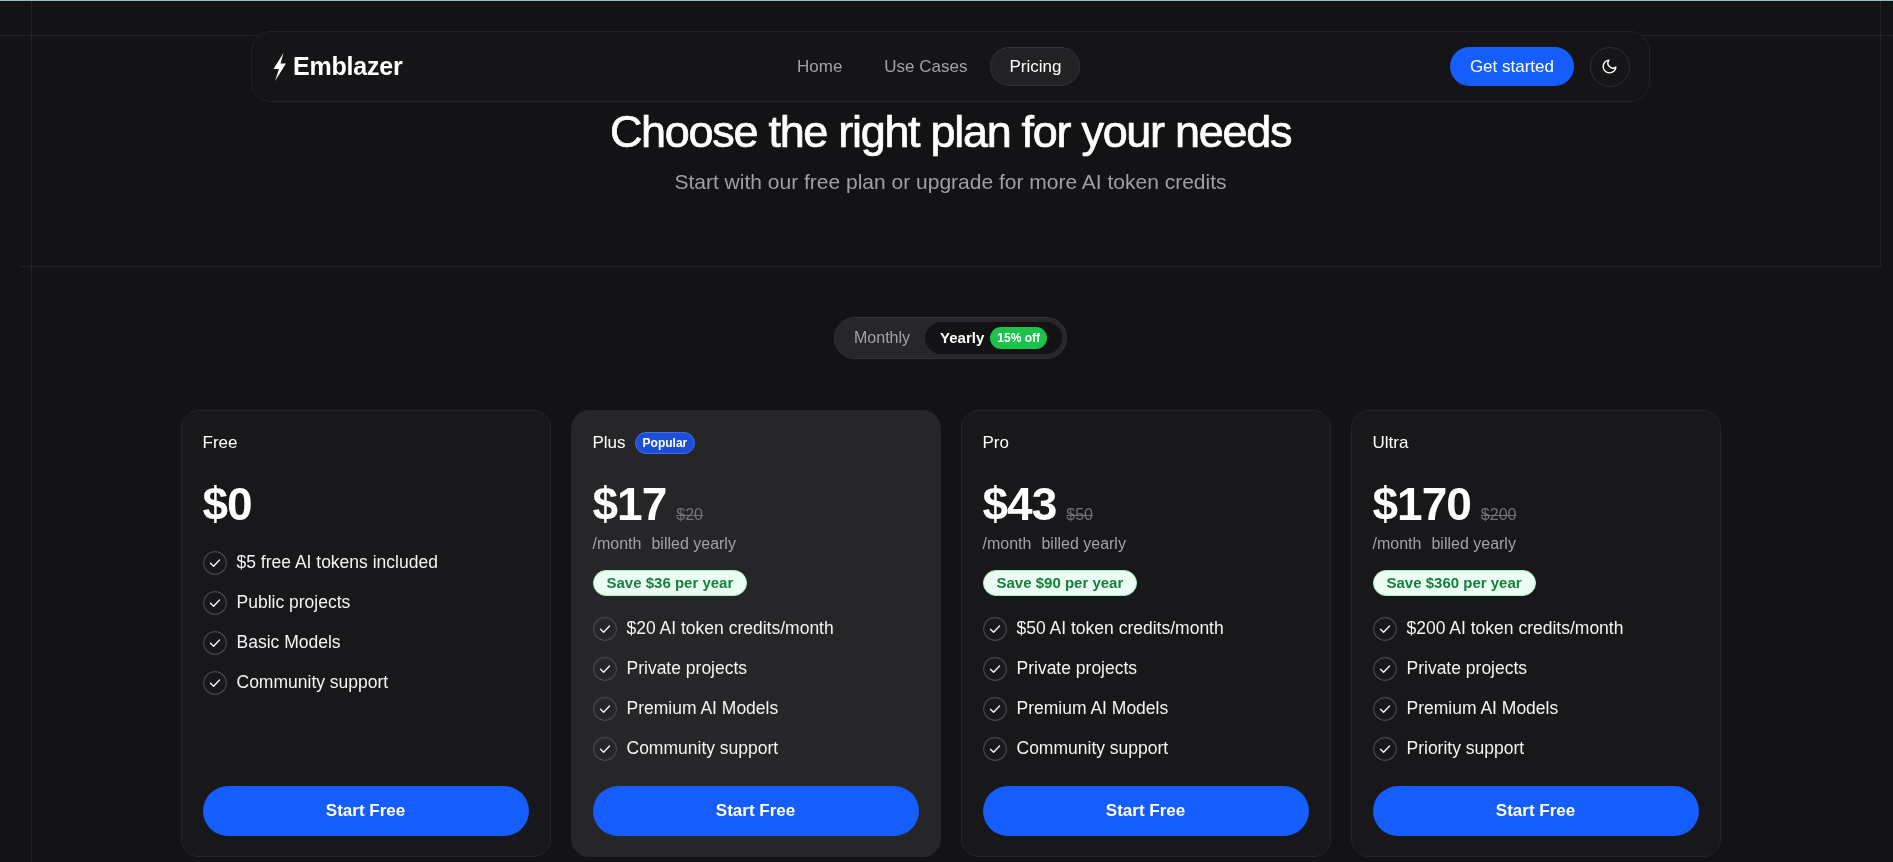 The width and height of the screenshot is (1893, 862). I want to click on lightning-bolt-icon, so click(279, 66).